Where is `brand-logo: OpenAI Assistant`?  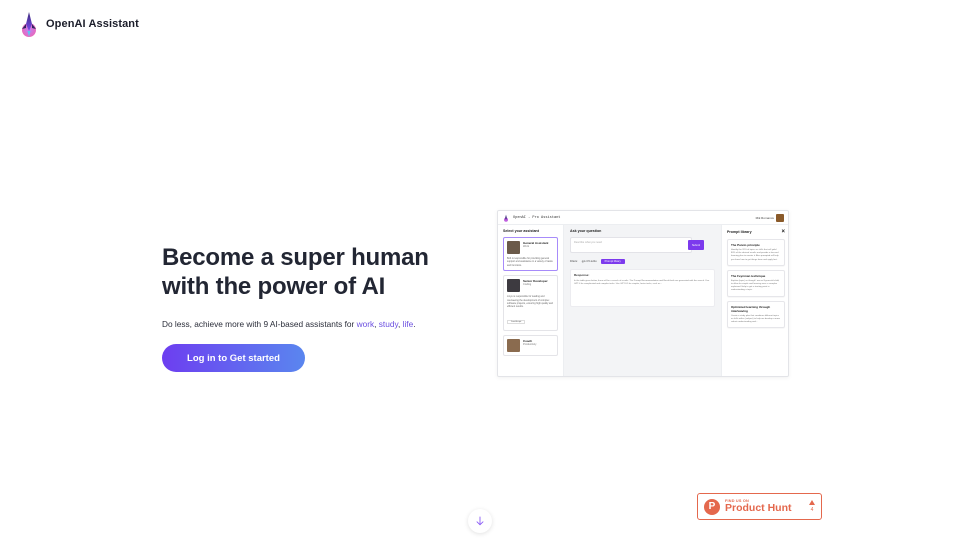 brand-logo: OpenAI Assistant is located at coordinates (78, 24).